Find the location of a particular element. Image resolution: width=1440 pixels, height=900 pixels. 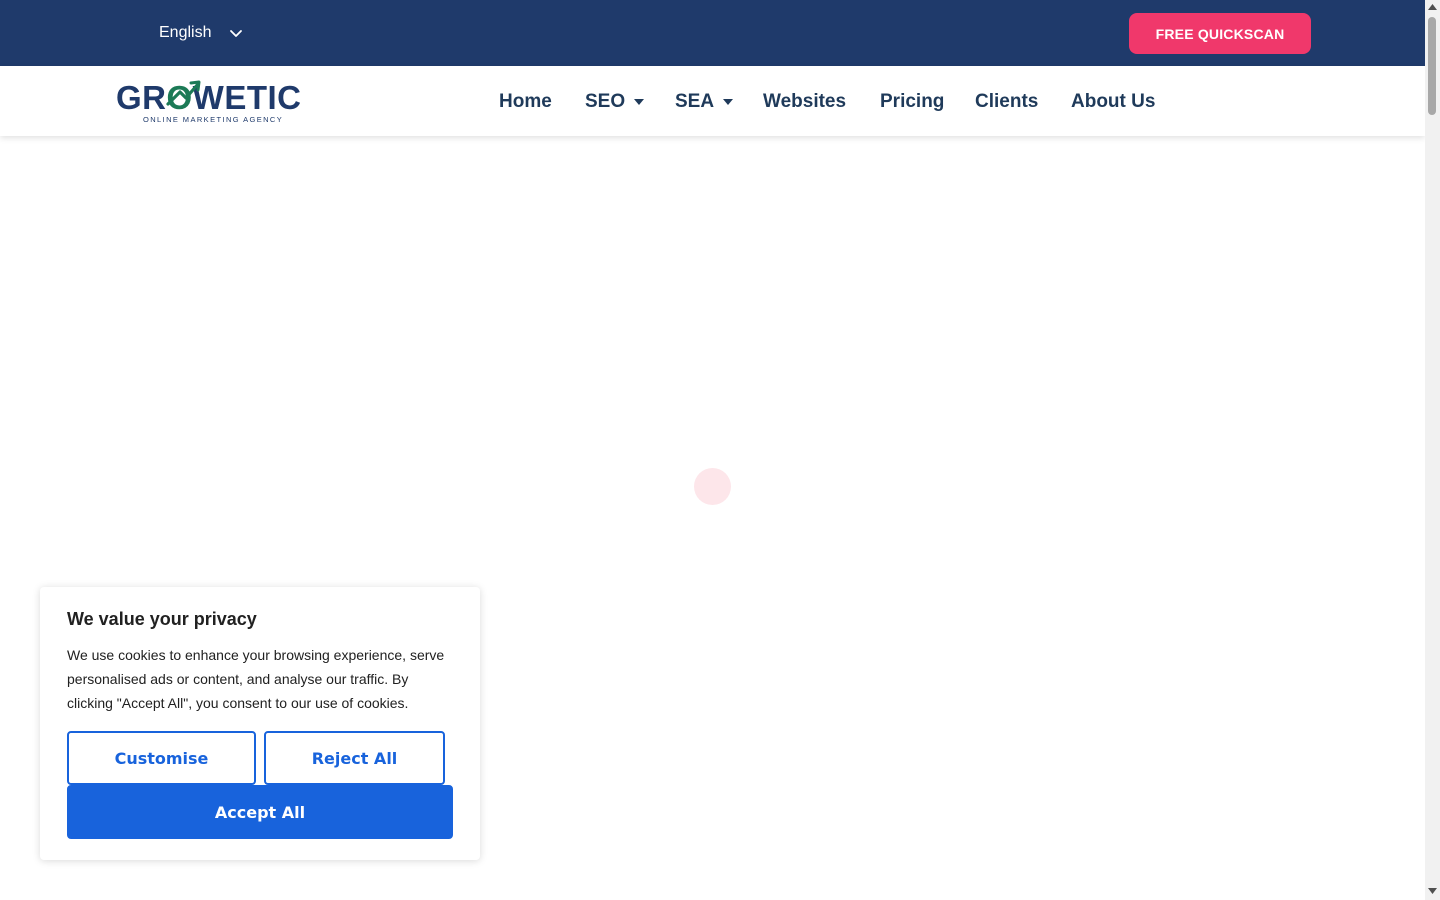

scroll-down-arrow-icon is located at coordinates (1432, 891).